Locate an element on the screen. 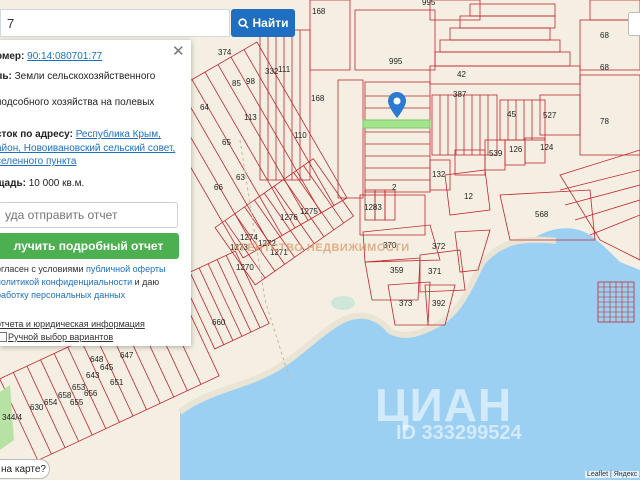 This screenshot has height=480, width=640. parcel-label: 647 is located at coordinates (127, 355).